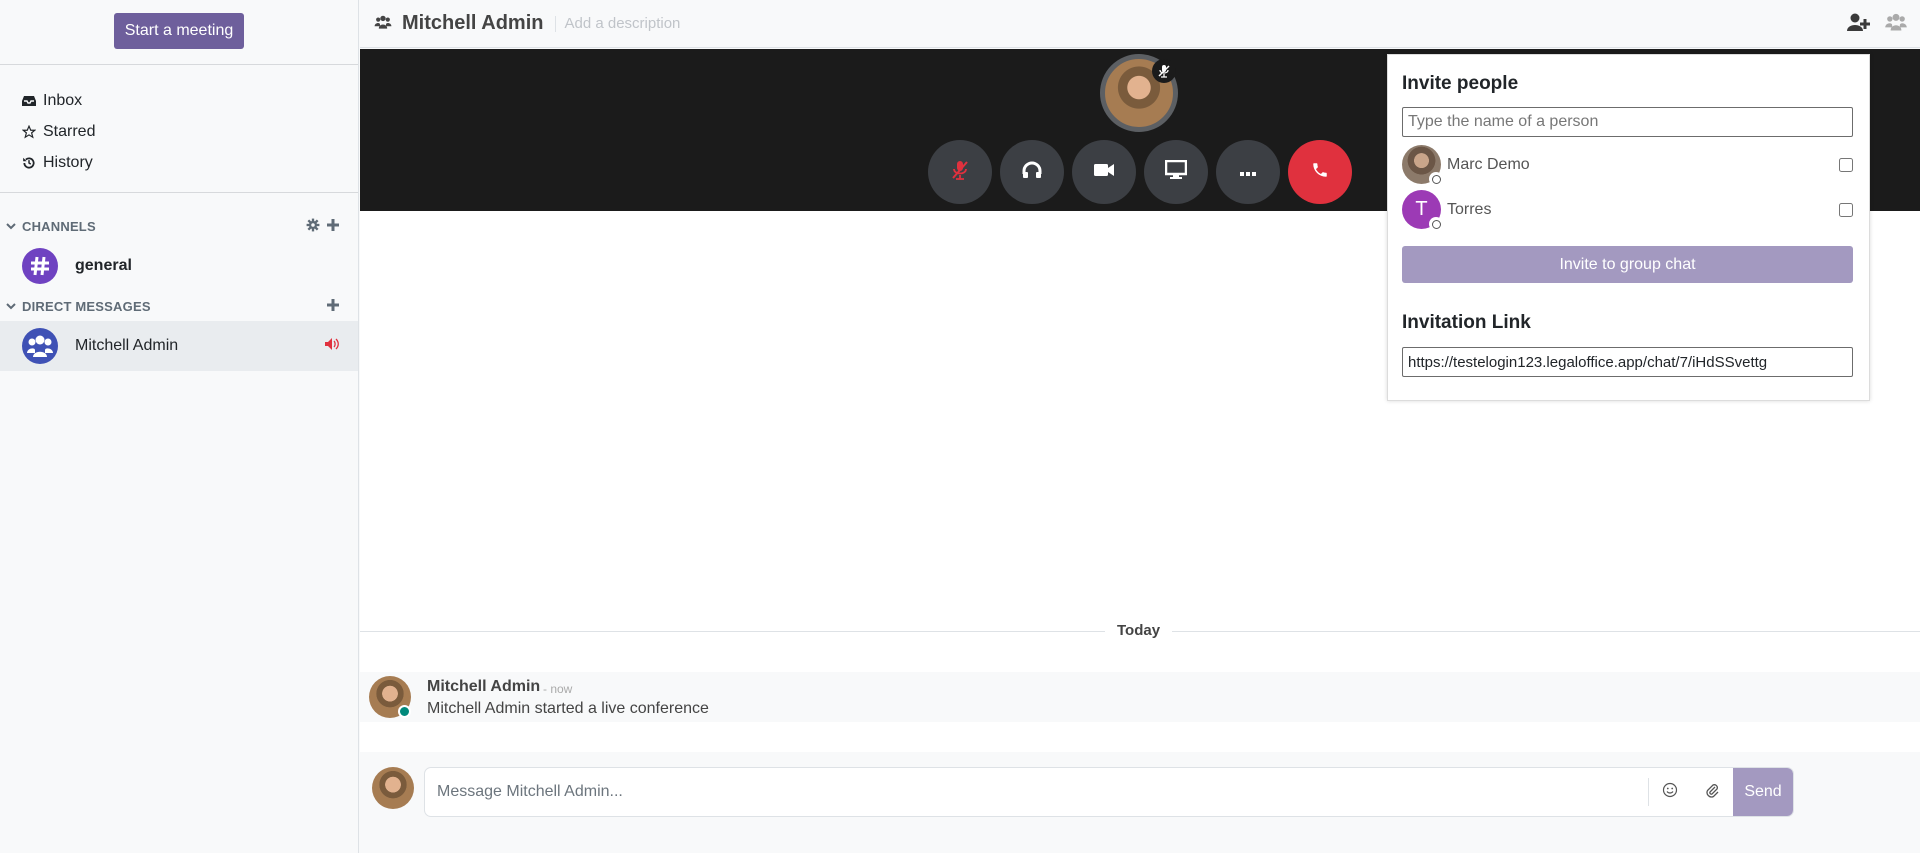 The width and height of the screenshot is (1920, 853). Describe the element at coordinates (1896, 24) in the screenshot. I see `members-icon` at that location.